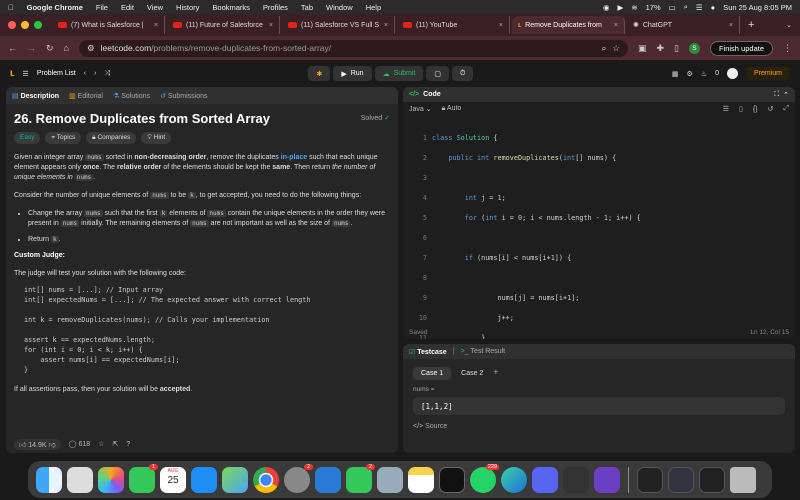 The width and height of the screenshot is (800, 500). Describe the element at coordinates (131, 96) in the screenshot. I see `tab-solutions: ⚗ Solutions` at that location.